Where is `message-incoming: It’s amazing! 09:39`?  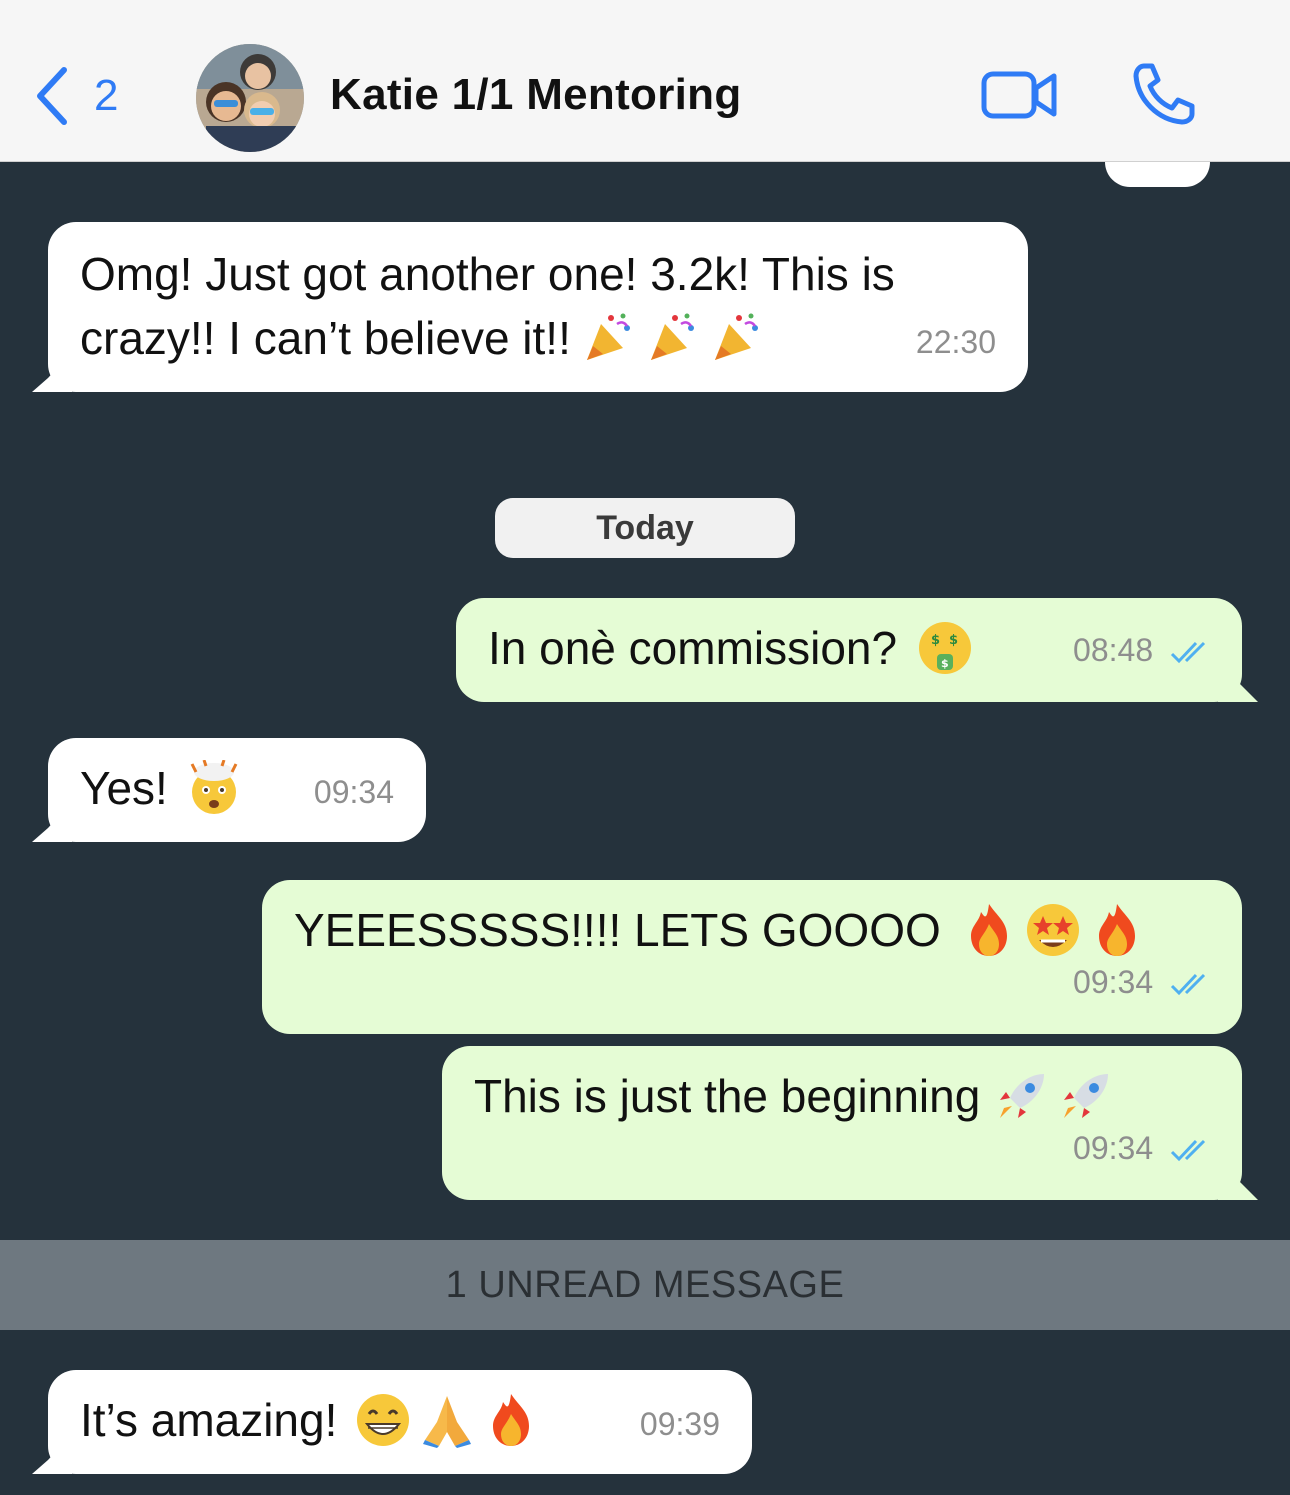
message-incoming: It’s amazing! 09:39 is located at coordinates (400, 1422).